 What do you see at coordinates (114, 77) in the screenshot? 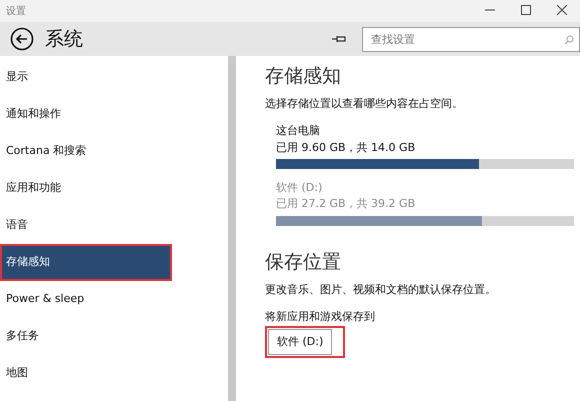
I see `sidebar-item: 显示` at bounding box center [114, 77].